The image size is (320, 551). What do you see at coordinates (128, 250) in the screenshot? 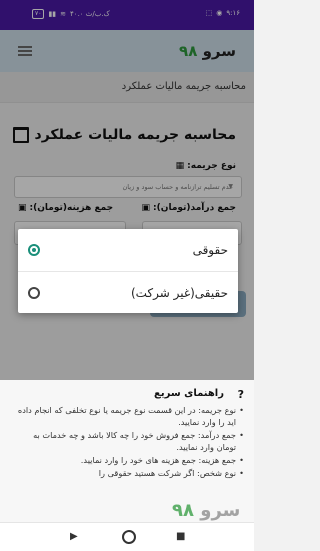
I see `option-legal: حقوقی` at bounding box center [128, 250].